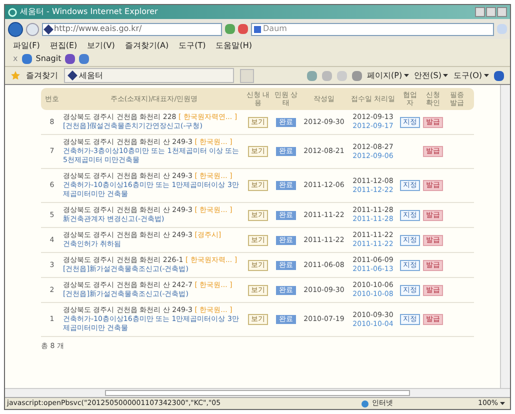 Image resolution: width=515 pixels, height=414 pixels. I want to click on horizontal-scrollbar, so click(257, 392).